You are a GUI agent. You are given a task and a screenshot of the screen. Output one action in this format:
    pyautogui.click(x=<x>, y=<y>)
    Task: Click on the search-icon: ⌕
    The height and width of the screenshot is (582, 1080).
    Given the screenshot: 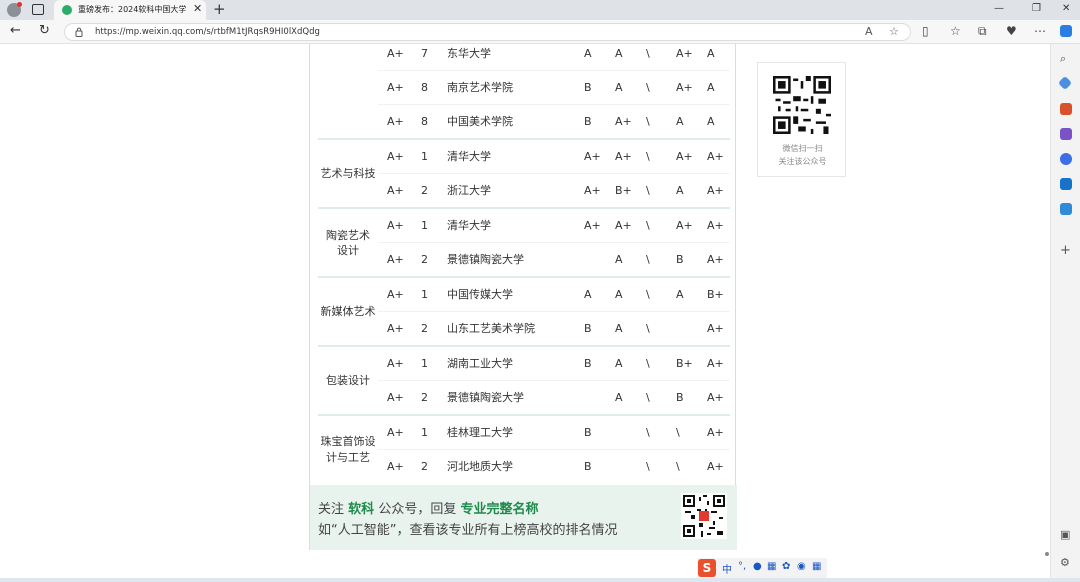 What is the action you would take?
    pyautogui.click(x=1063, y=59)
    